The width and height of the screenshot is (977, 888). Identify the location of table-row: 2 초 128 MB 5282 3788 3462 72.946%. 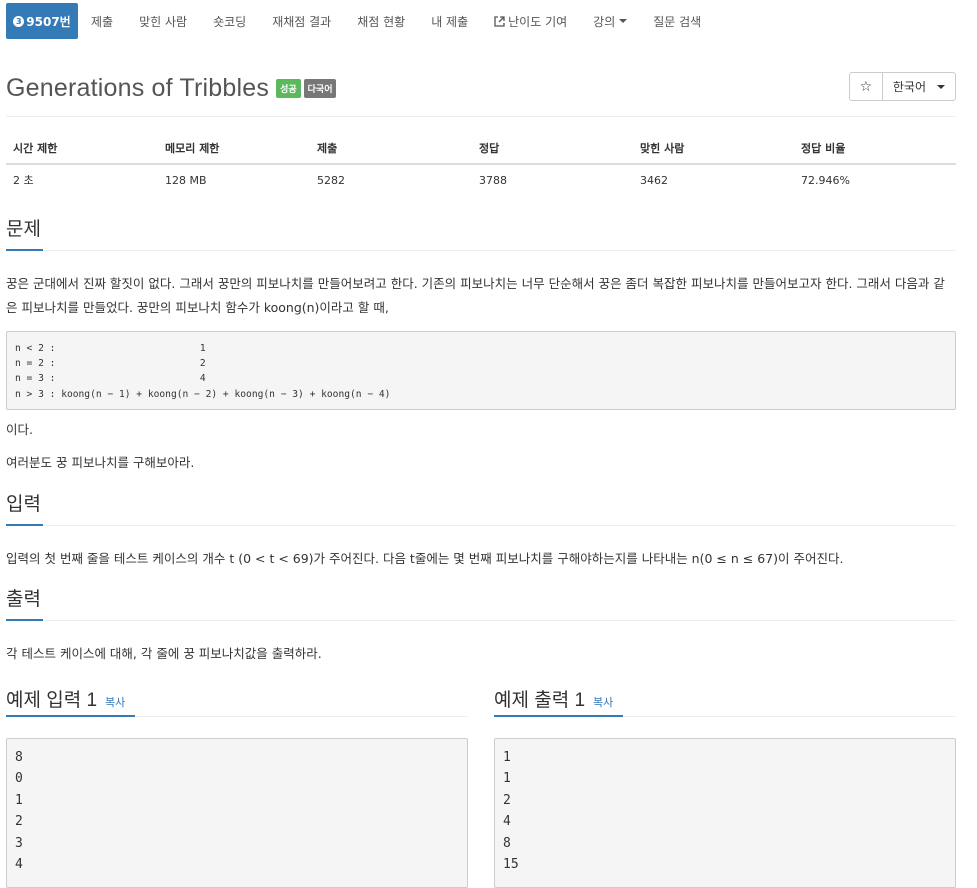
(481, 179).